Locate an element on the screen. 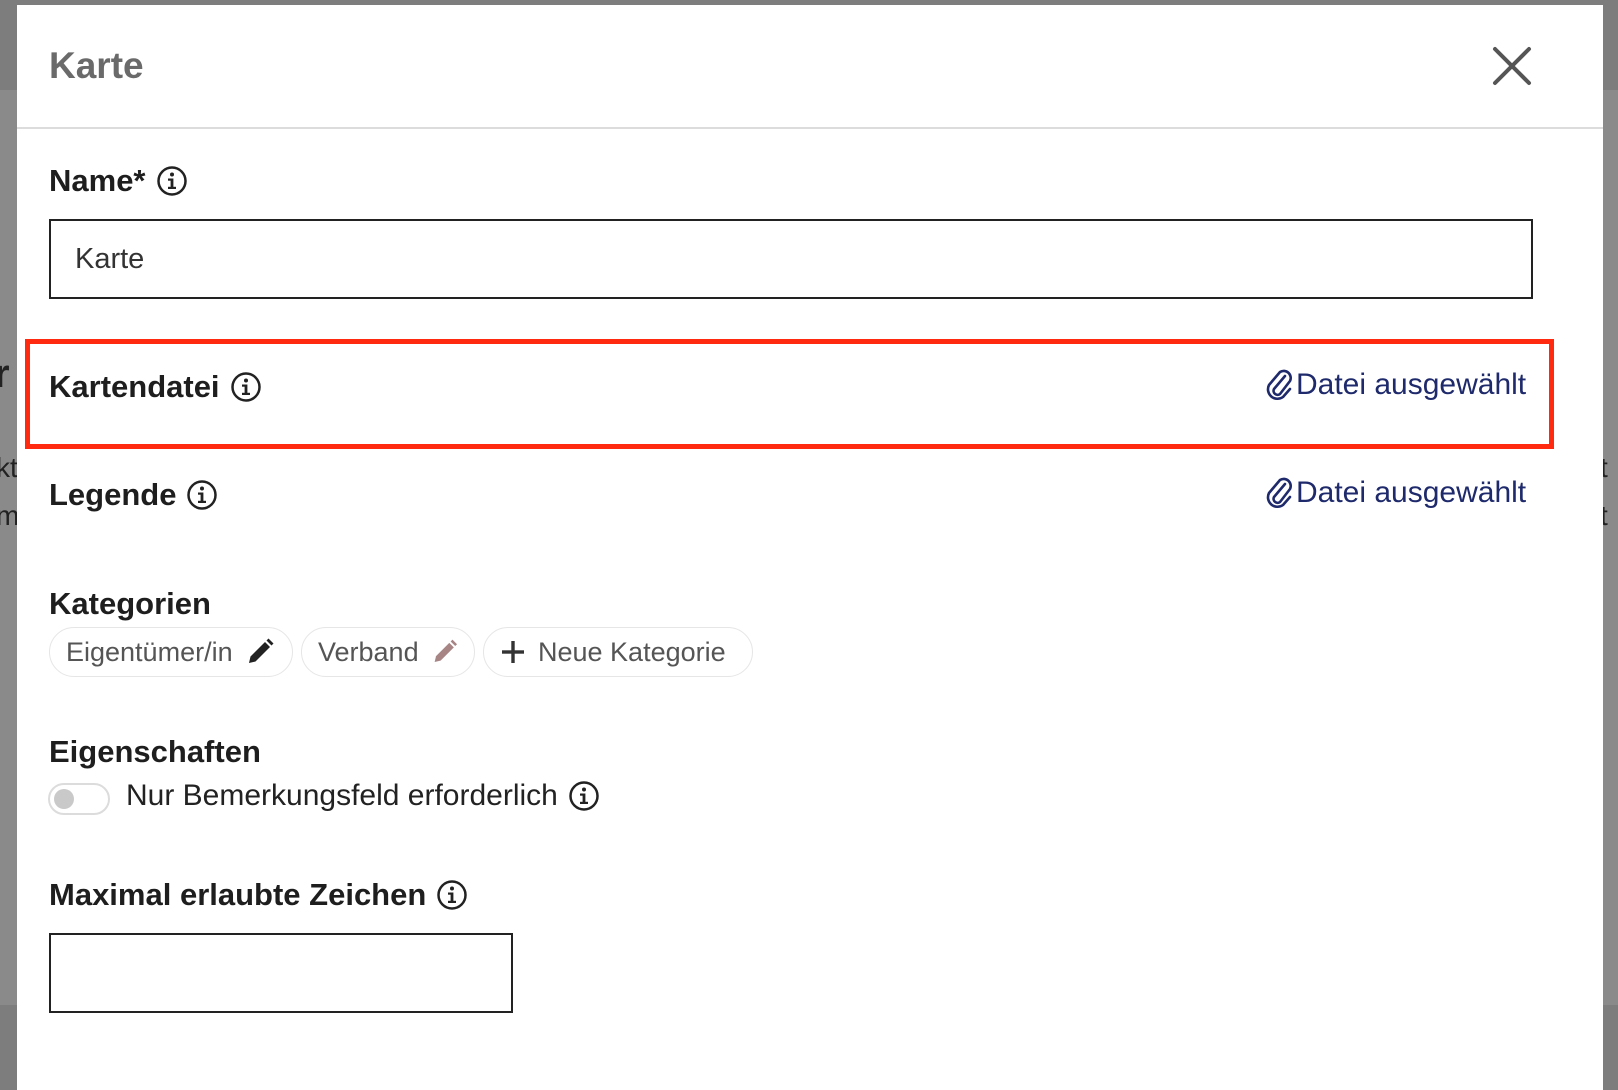 This screenshot has height=1090, width=1618. close-icon is located at coordinates (1512, 66).